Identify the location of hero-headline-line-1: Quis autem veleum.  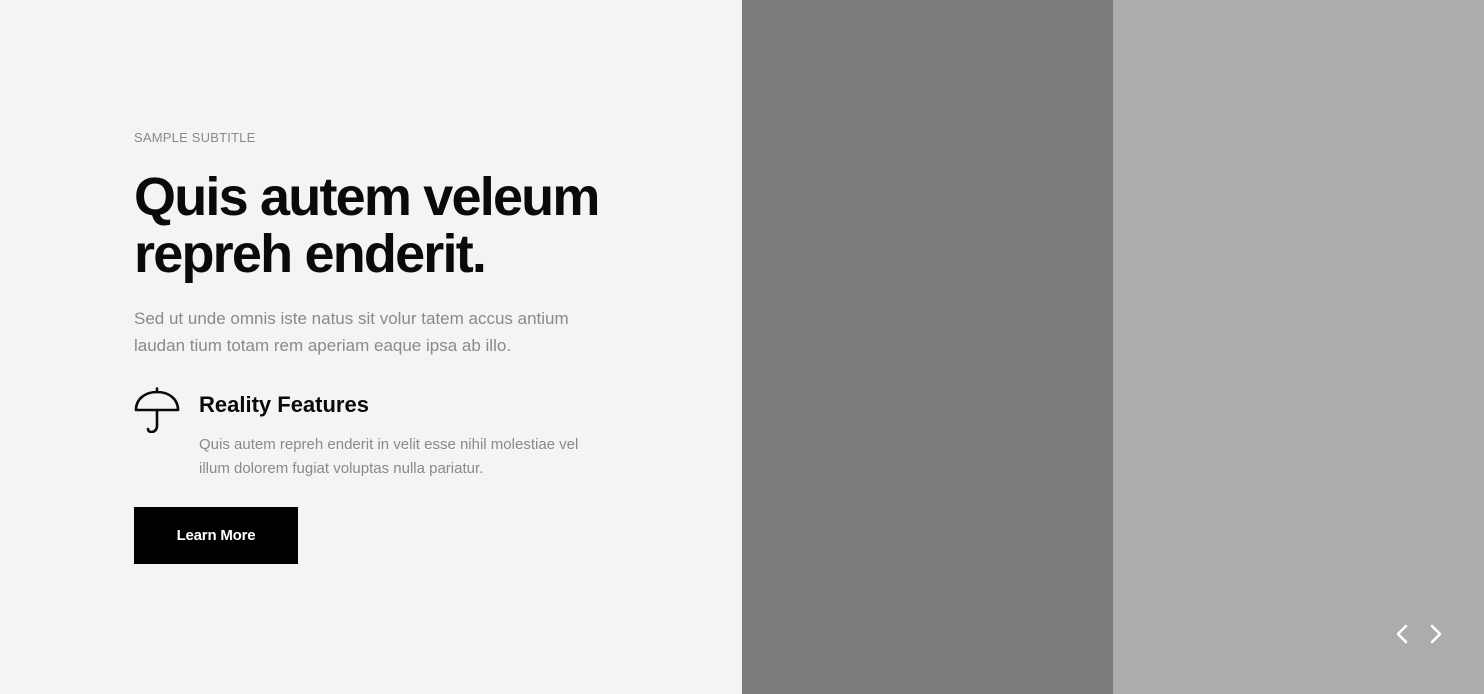
(367, 197).